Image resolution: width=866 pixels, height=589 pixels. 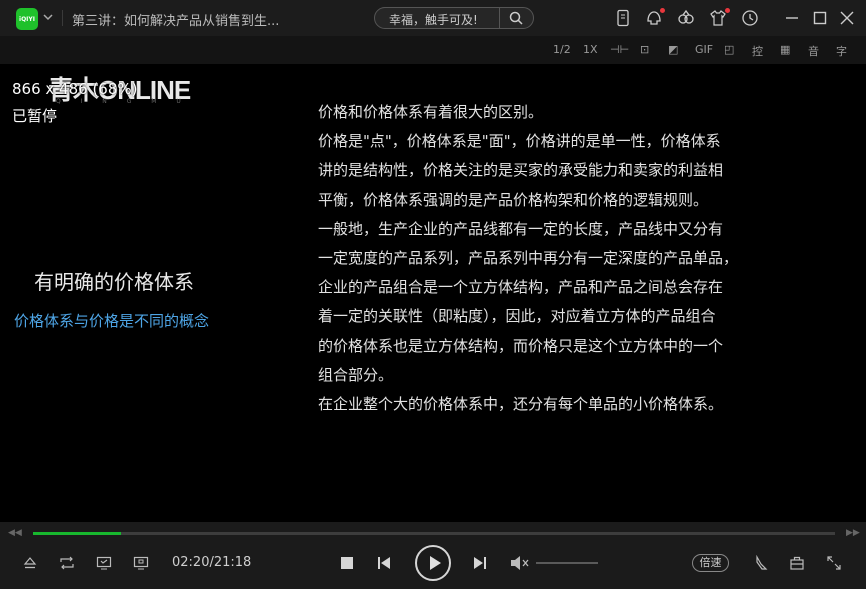 I want to click on toolbar-item-frame: ⊡, so click(x=644, y=49).